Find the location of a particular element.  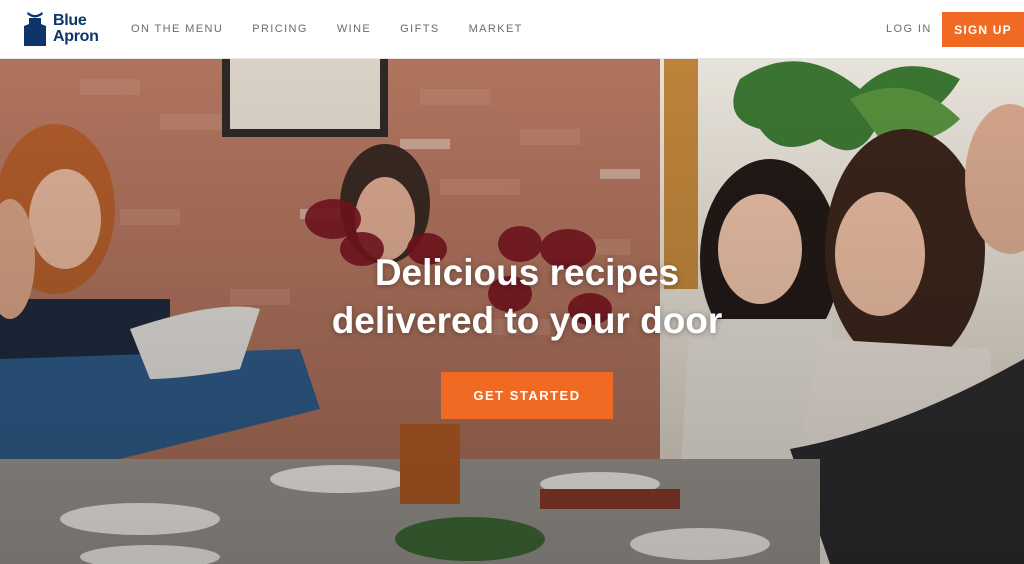

apron-logo-icon is located at coordinates (35, 29).